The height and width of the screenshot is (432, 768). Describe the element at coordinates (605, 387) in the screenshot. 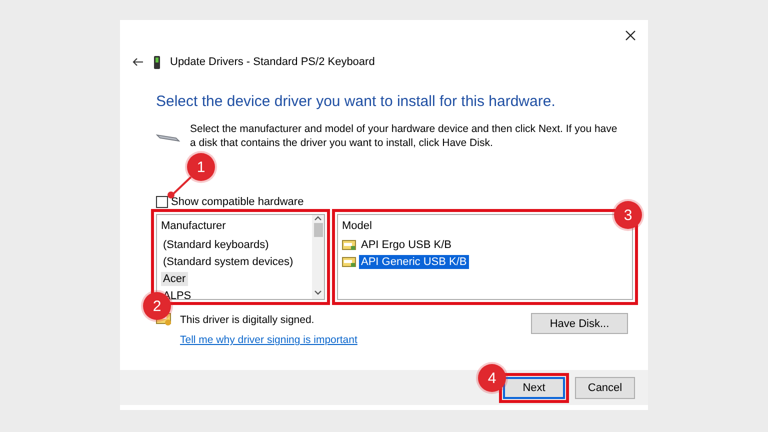

I see `dialog-button: Cancel` at that location.